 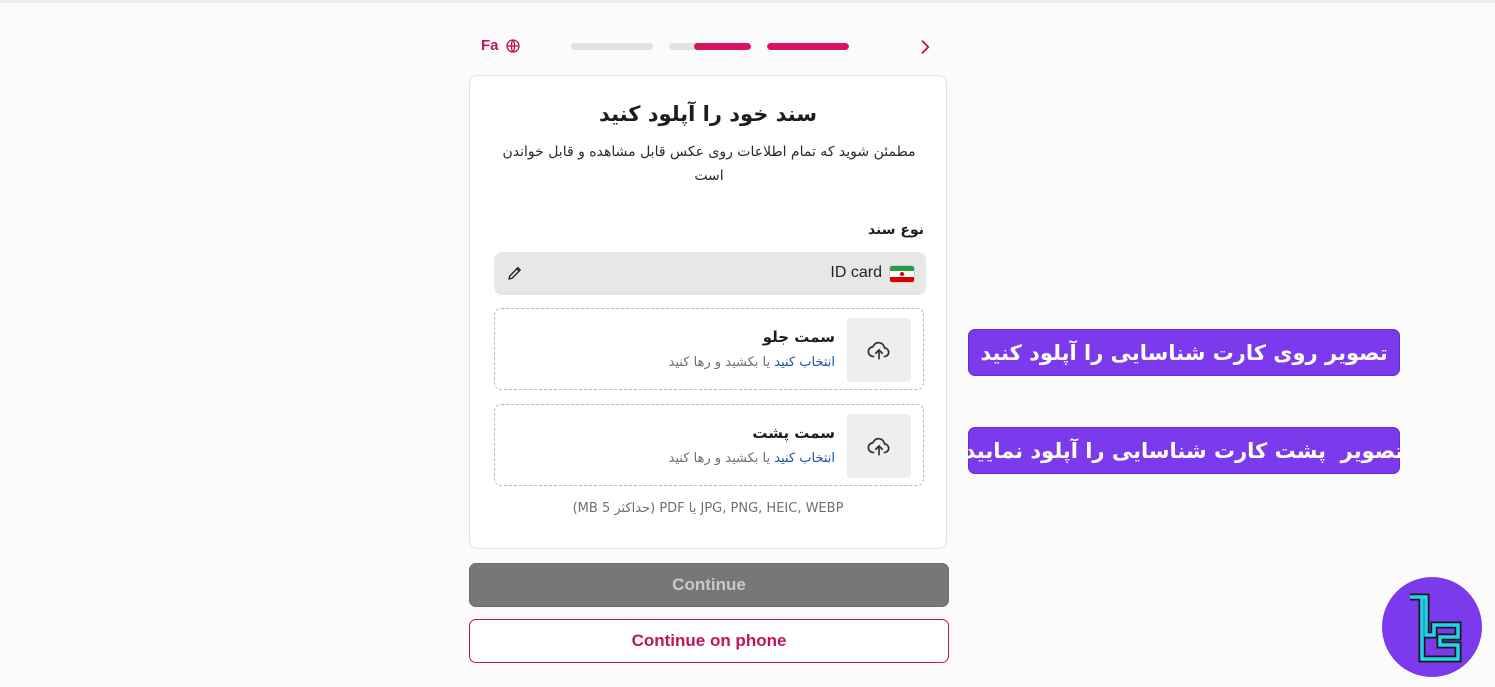 I want to click on front-upload-hint: انتخاب کنید یا بکشید و رها کنید, so click(x=752, y=362).